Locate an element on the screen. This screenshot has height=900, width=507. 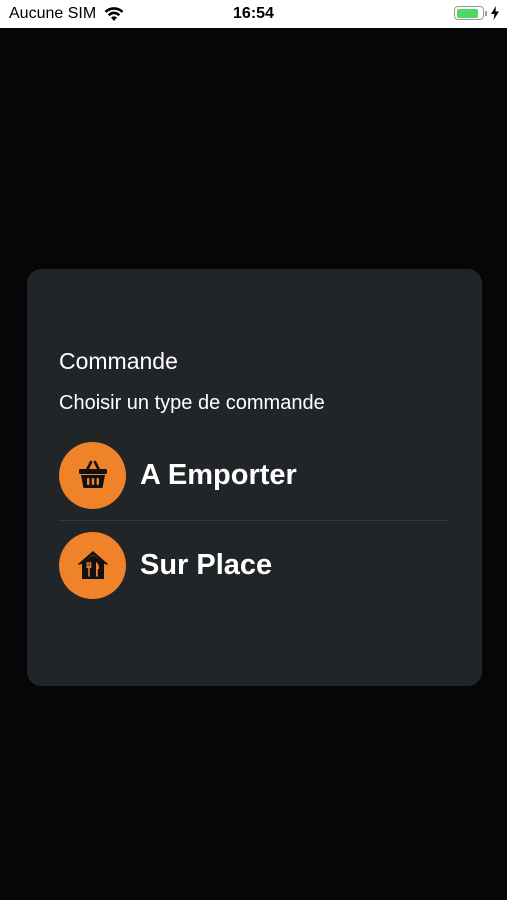
battery-level-fill is located at coordinates (467, 13).